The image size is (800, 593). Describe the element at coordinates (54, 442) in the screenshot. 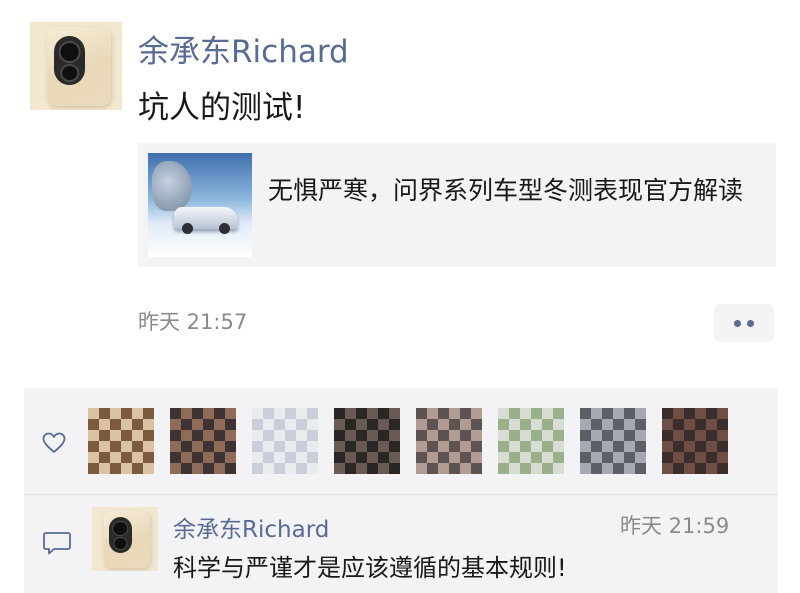

I see `heart-icon` at that location.